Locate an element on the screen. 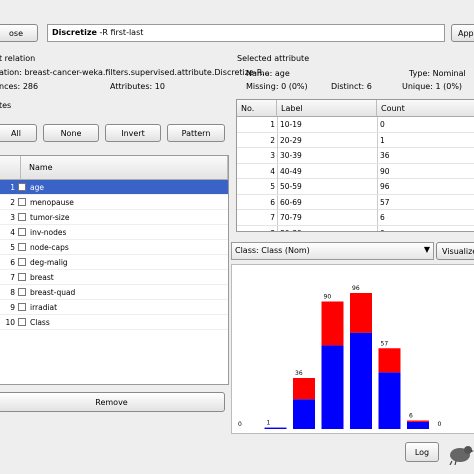 The height and width of the screenshot is (474, 474). log-button-label: Log is located at coordinates (422, 452).